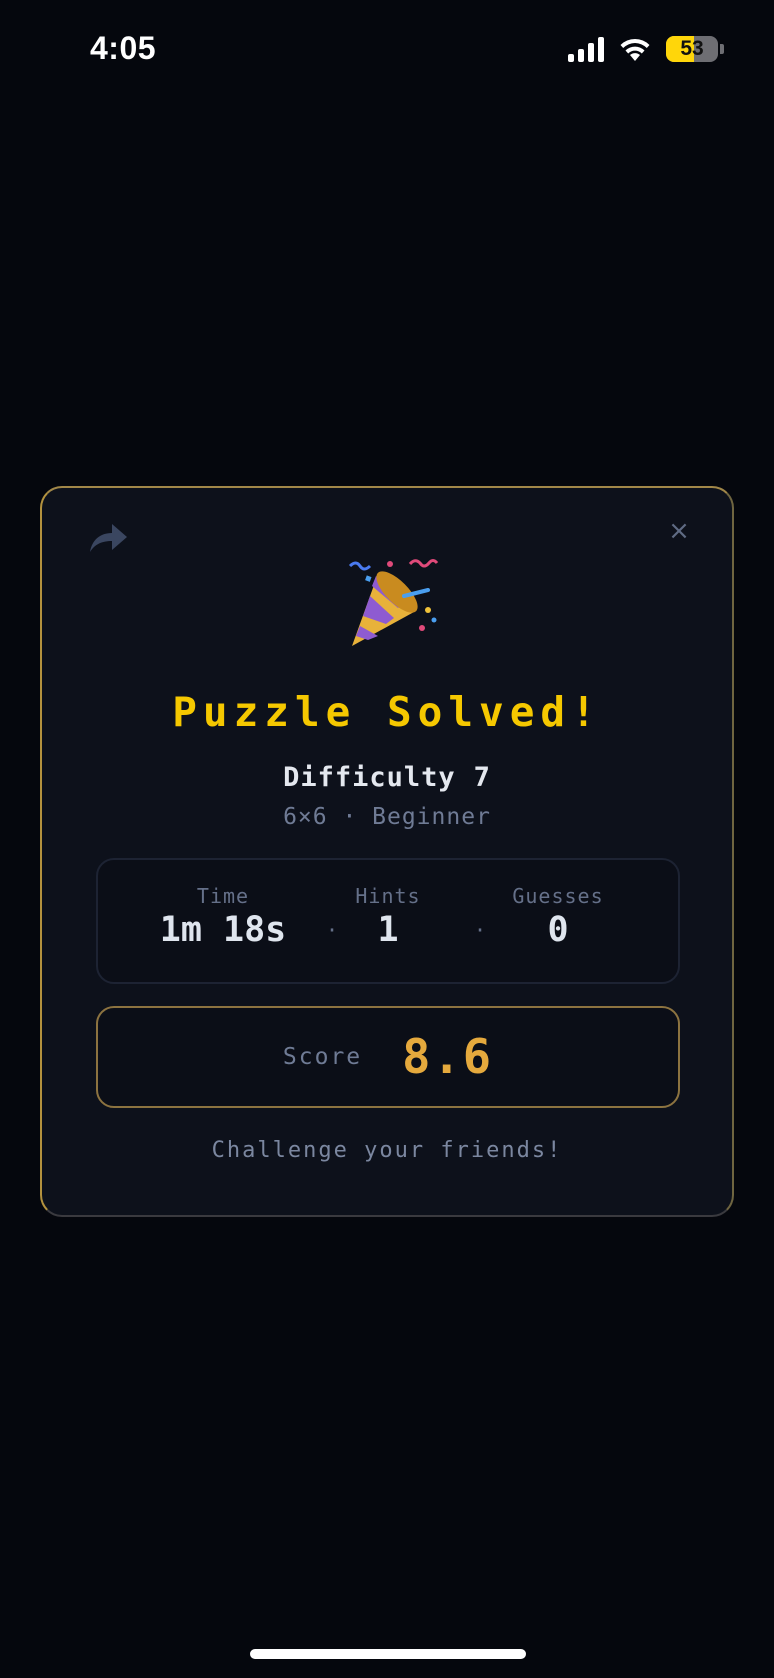 The image size is (774, 1678). I want to click on stats-panel: Time 1m 18s · Hints 1 · Guesses 0, so click(388, 921).